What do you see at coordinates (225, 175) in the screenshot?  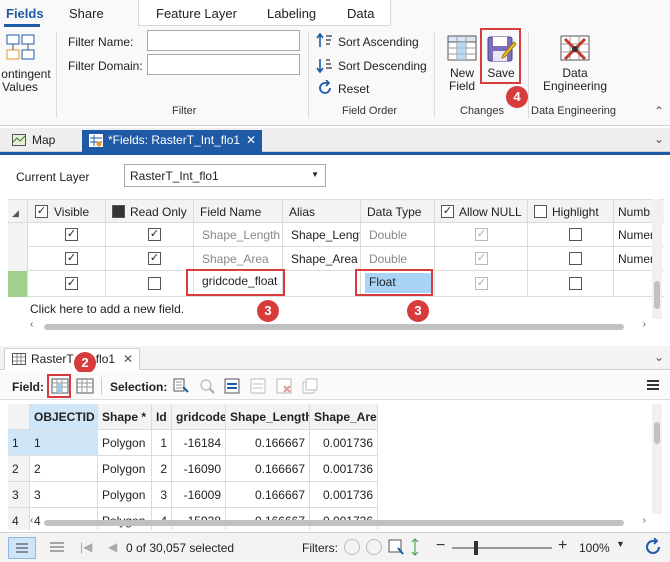 I see `current-layer-dropdown: RasterT_Int_flo1 ▼` at bounding box center [225, 175].